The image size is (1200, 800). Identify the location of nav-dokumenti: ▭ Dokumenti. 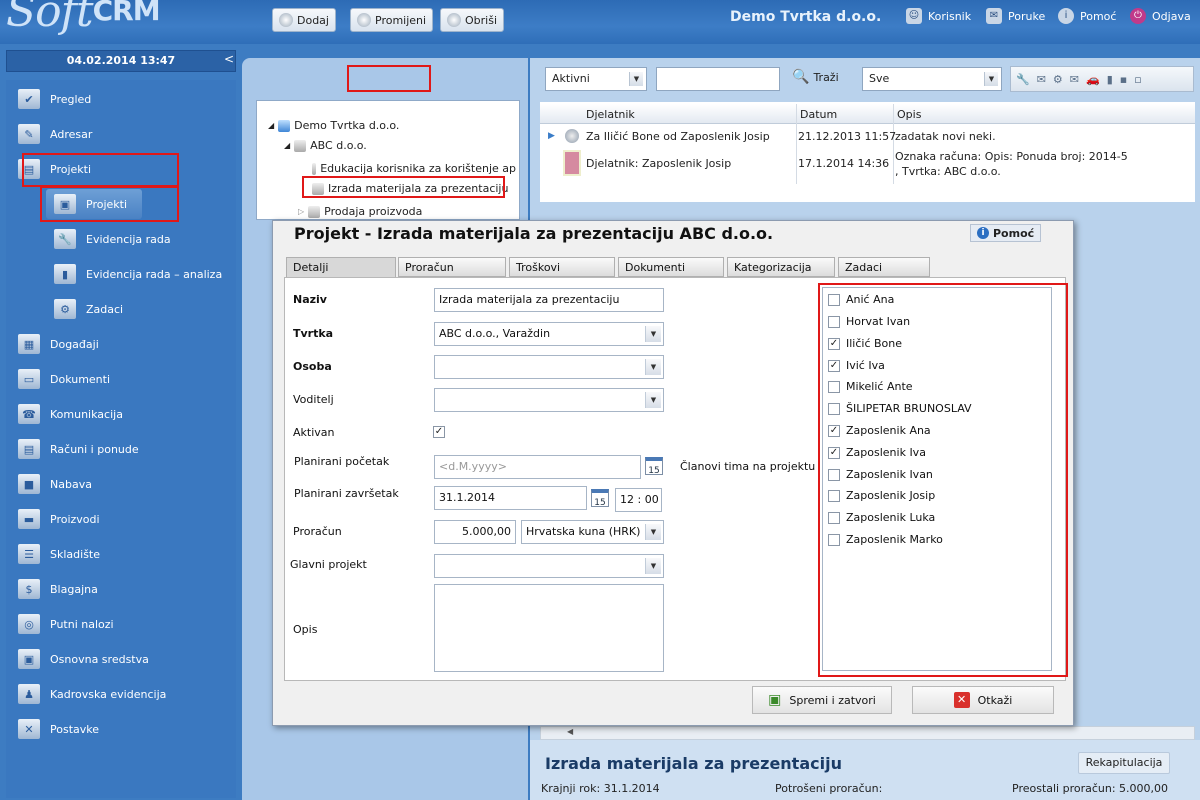
(118, 379).